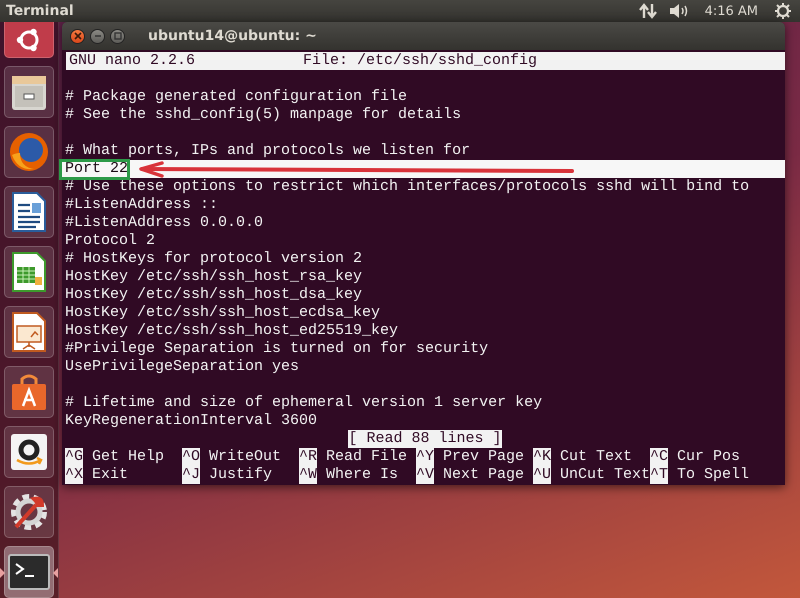  Describe the element at coordinates (110, 475) in the screenshot. I see `shortcut-label: Exit` at that location.